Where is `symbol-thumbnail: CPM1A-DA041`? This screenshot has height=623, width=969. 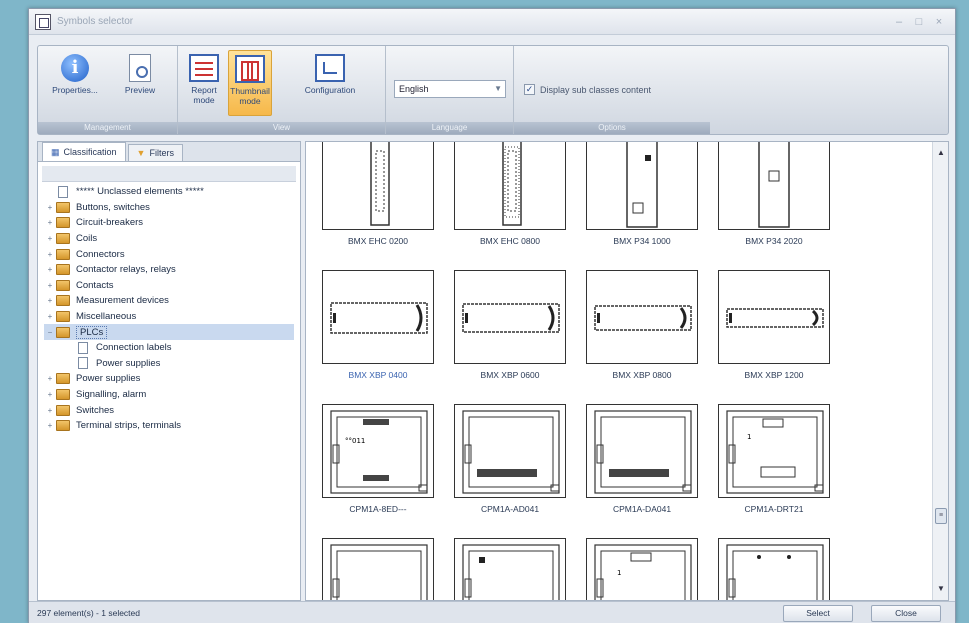
symbol-thumbnail: CPM1A-DA041 is located at coordinates (642, 459).